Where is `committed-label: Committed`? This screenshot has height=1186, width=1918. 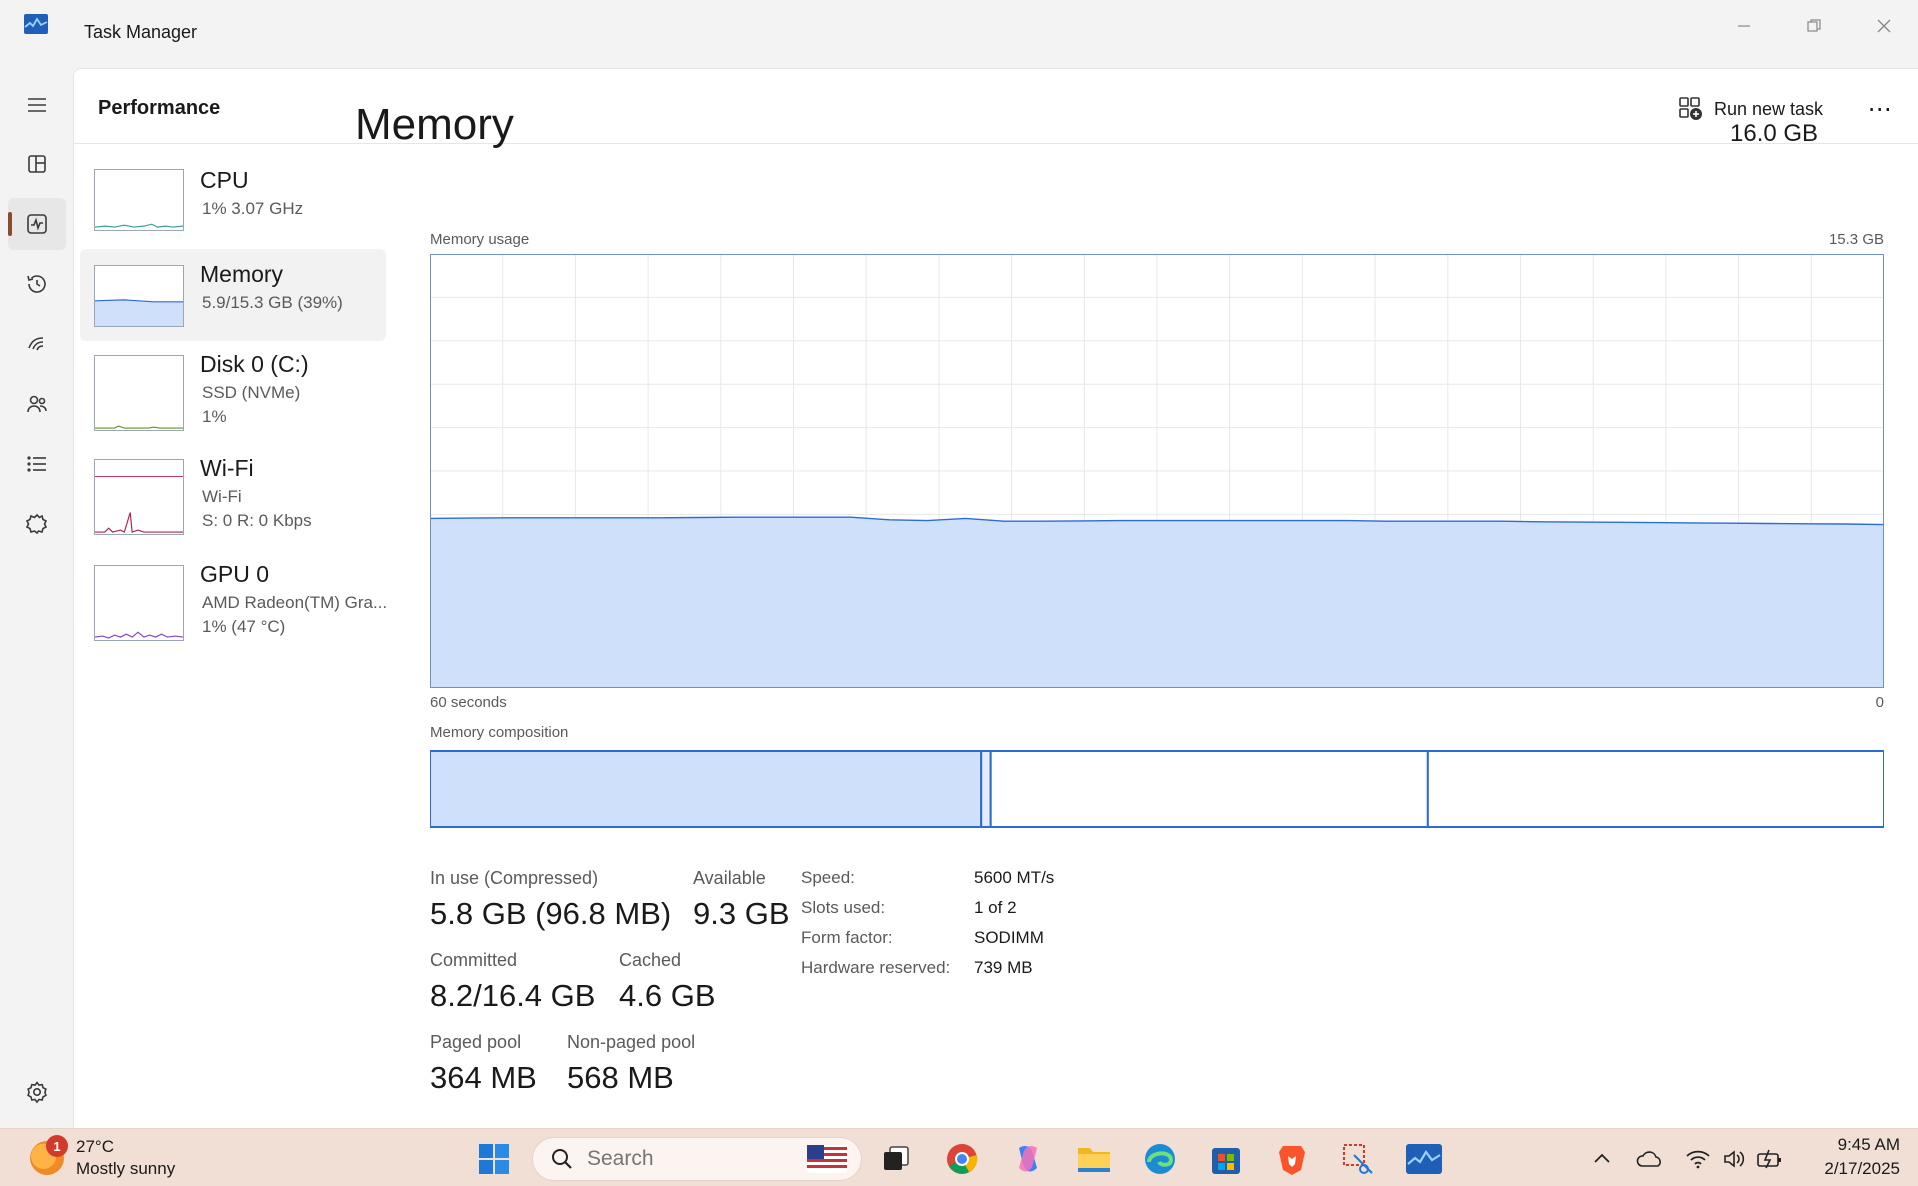
committed-label: Committed is located at coordinates (474, 960).